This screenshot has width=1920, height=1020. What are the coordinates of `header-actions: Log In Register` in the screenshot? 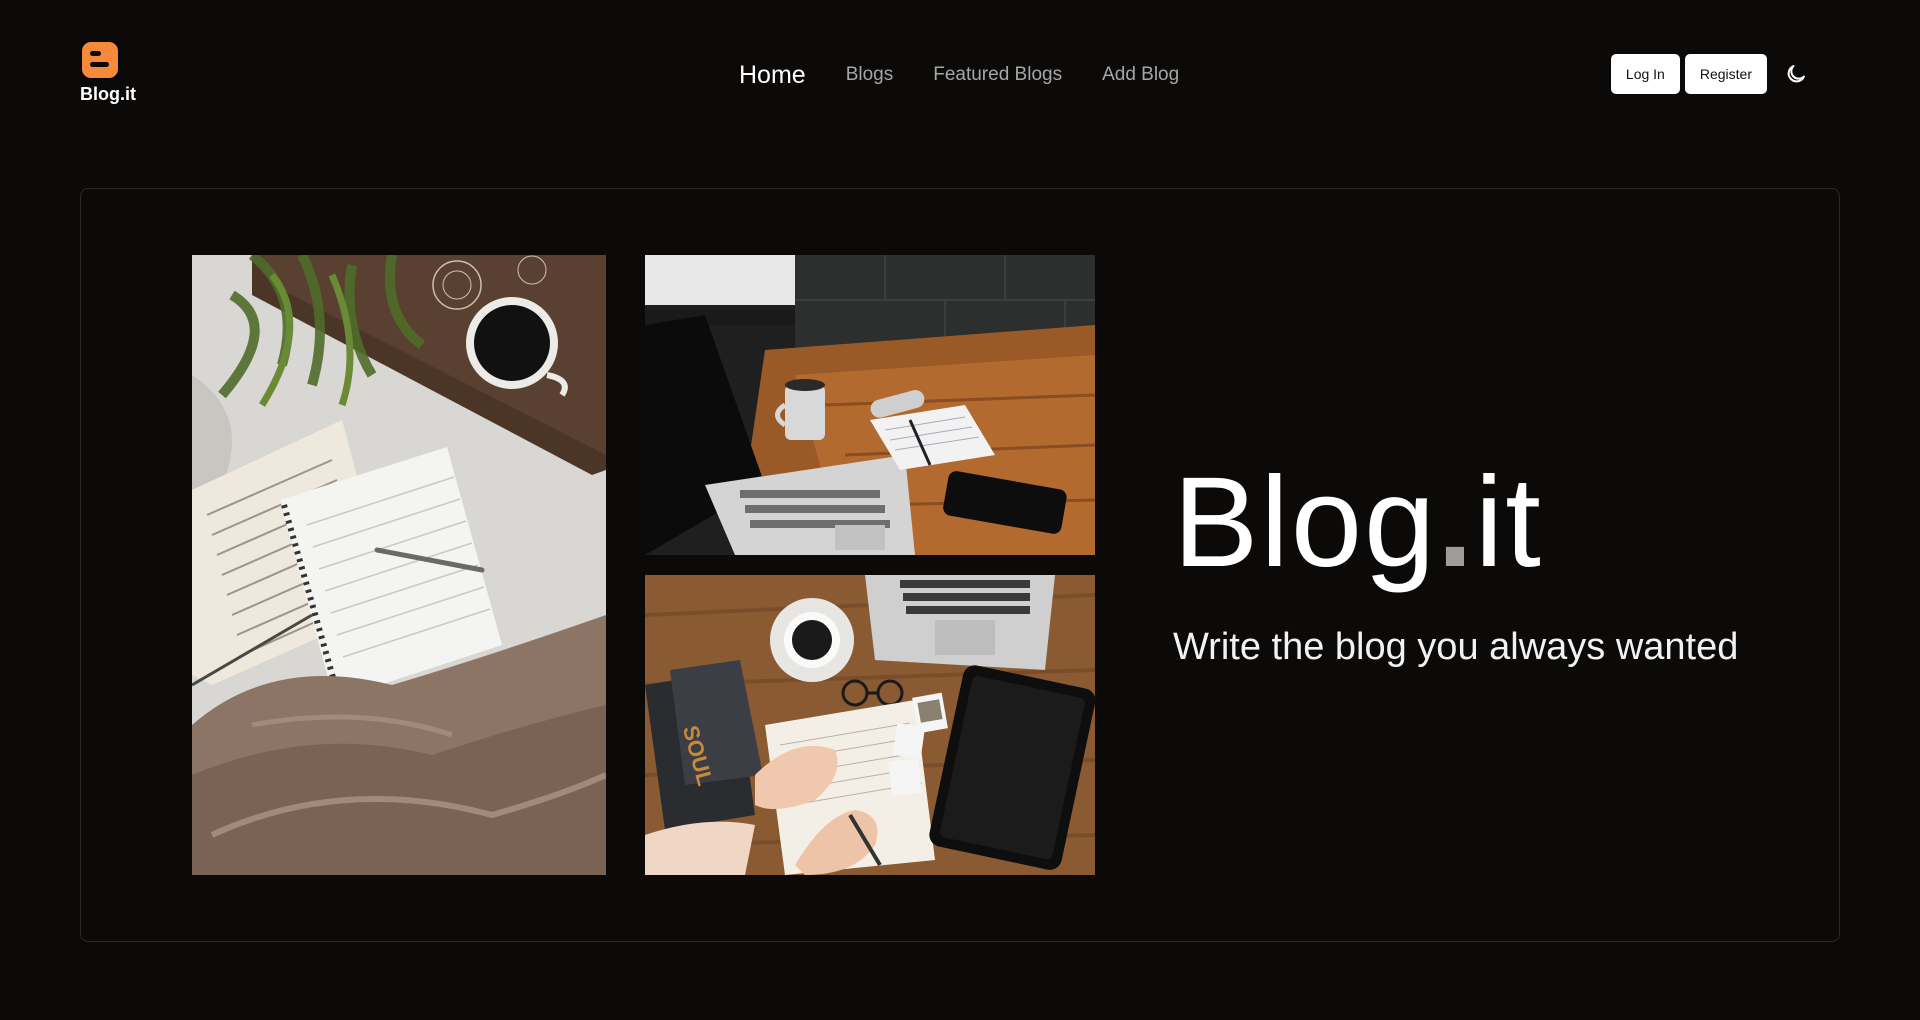 It's located at (1712, 74).